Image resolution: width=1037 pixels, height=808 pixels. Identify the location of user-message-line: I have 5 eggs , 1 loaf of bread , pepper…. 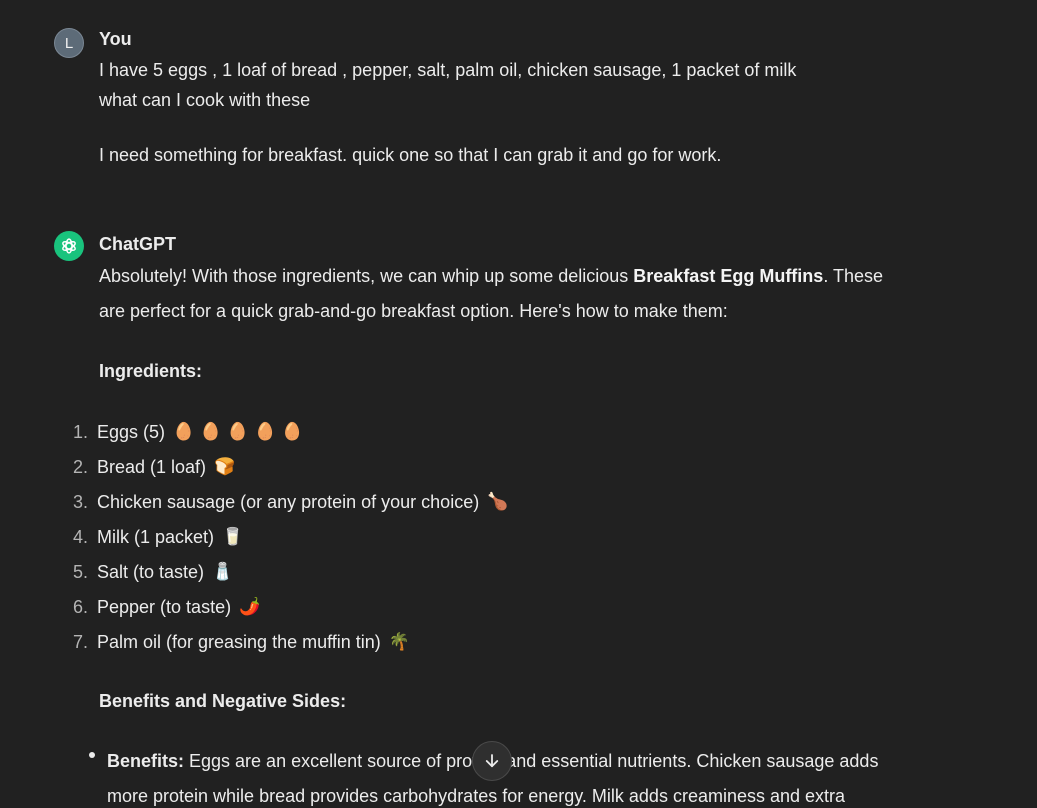
(448, 70).